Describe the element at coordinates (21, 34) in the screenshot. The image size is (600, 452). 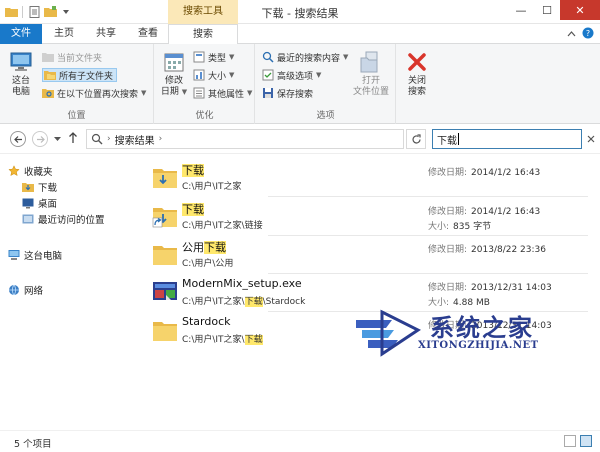
I see `tab-file: 文件` at that location.